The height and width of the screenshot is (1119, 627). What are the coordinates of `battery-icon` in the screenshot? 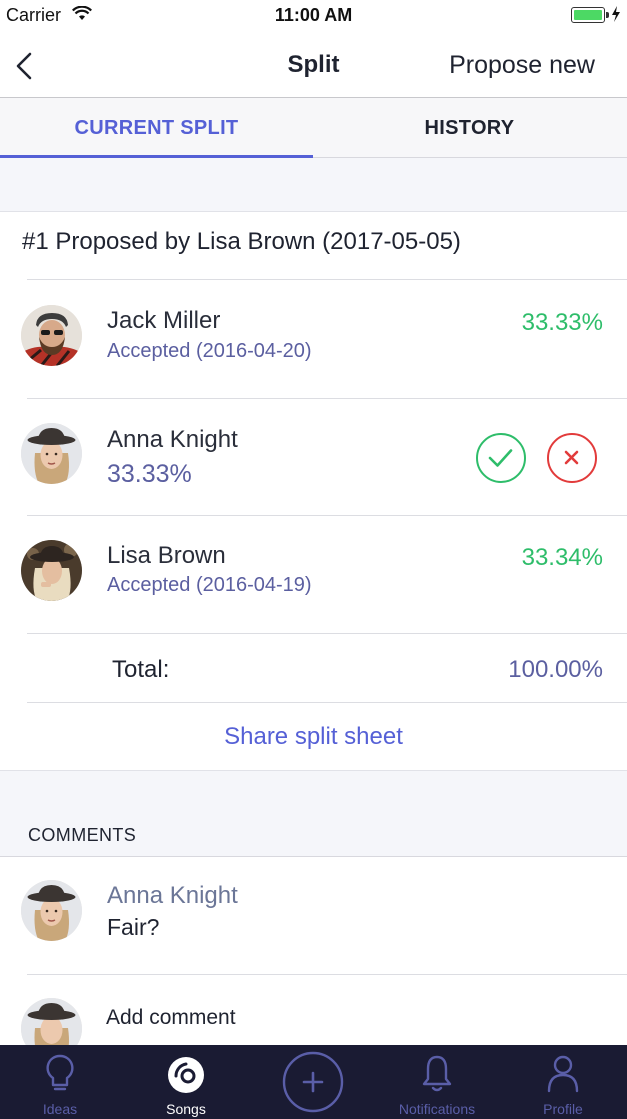 It's located at (590, 15).